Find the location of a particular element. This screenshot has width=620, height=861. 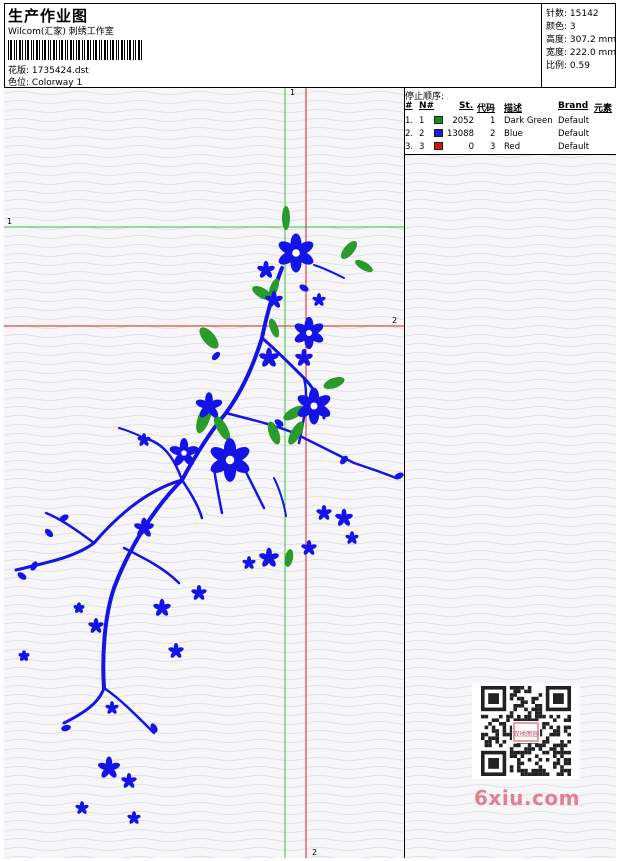

qr-code: 双绣图园 is located at coordinates (526, 731).